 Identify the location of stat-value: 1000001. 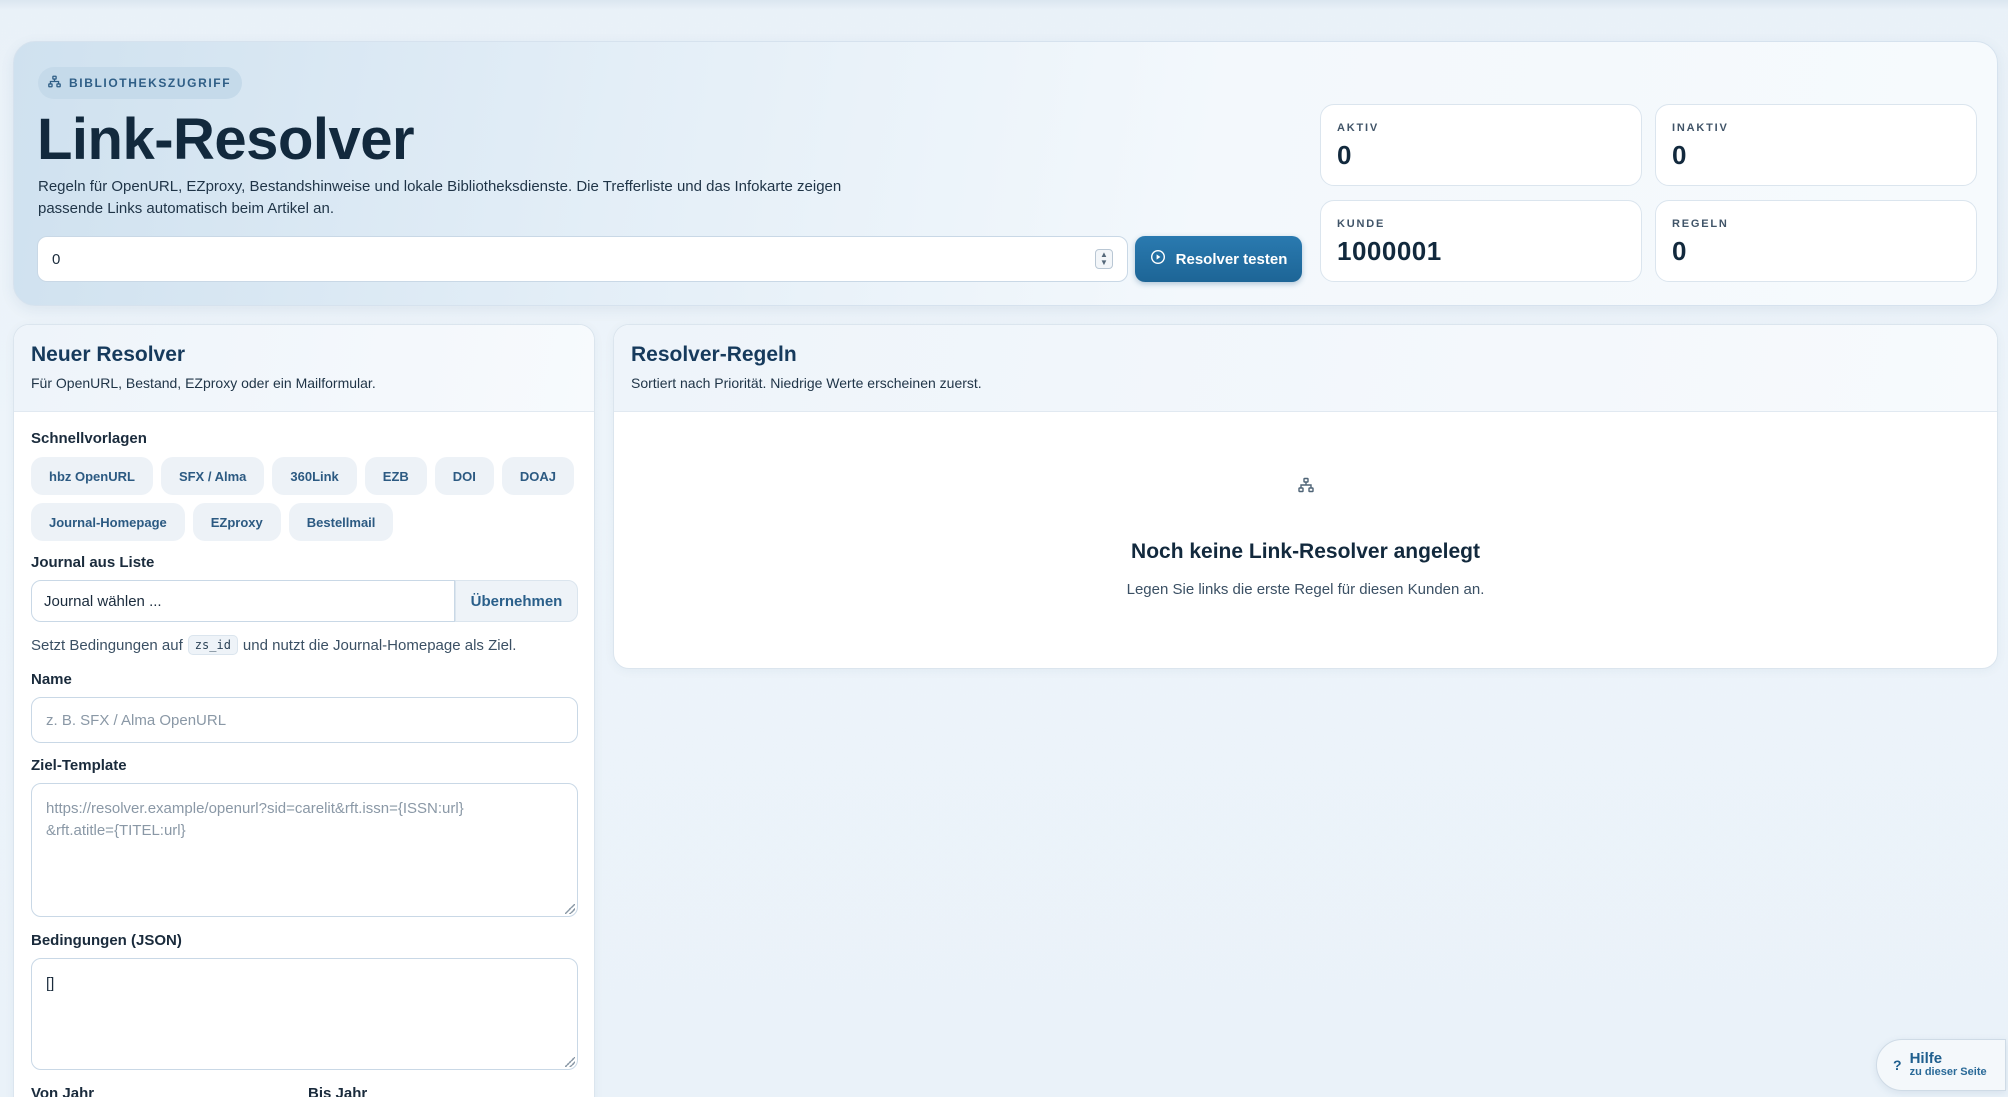
(1389, 251).